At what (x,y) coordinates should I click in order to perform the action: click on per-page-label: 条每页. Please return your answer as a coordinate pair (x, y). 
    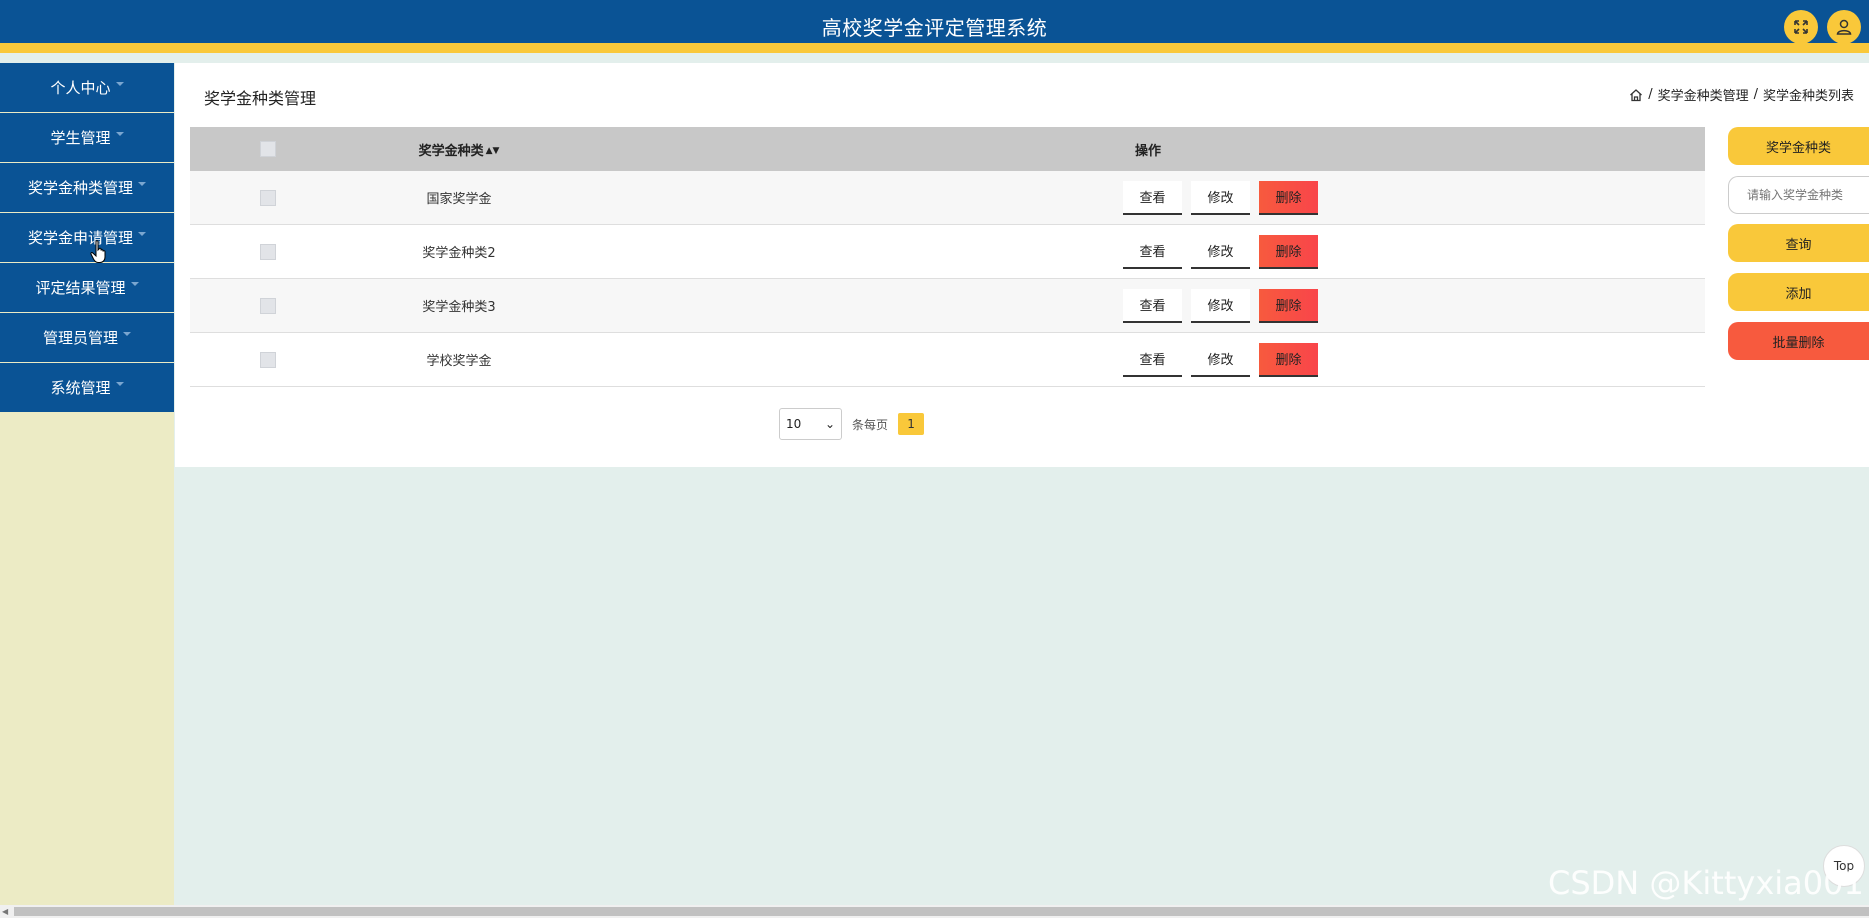
    Looking at the image, I should click on (870, 424).